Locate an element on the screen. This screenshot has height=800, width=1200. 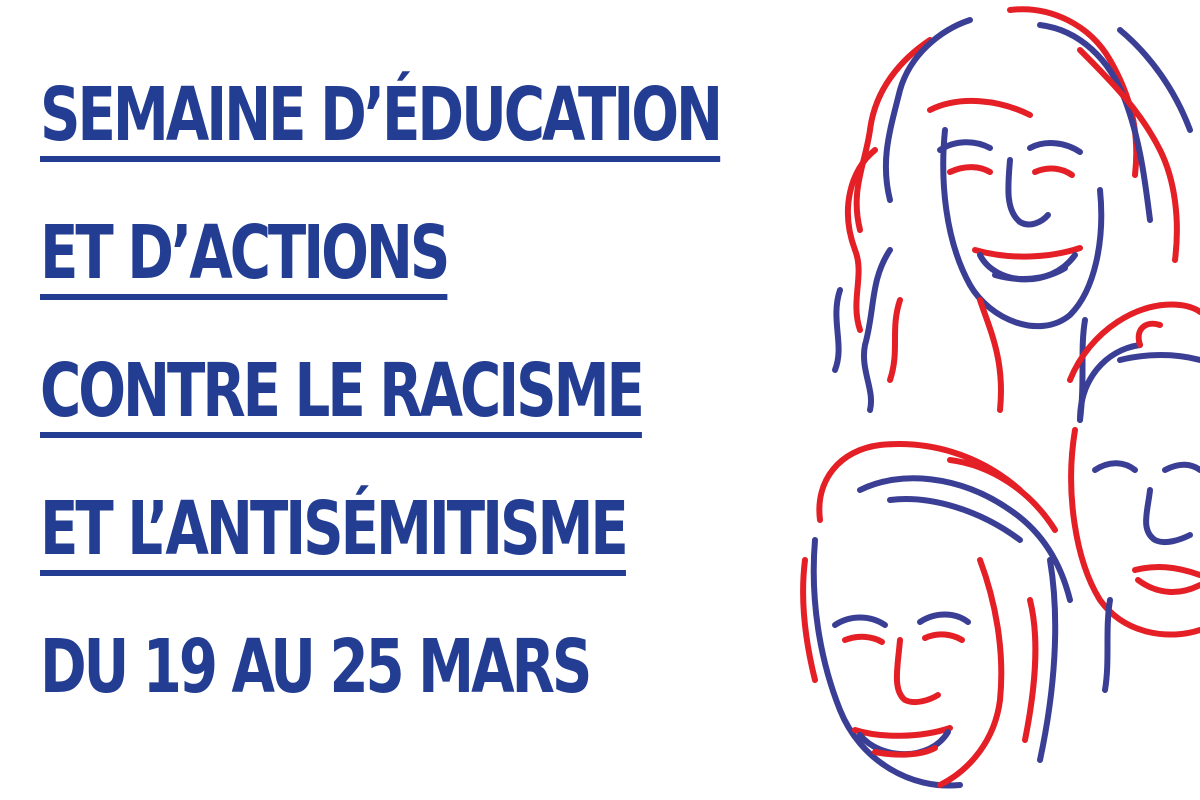
title-line-2: ET D’ACTIONS is located at coordinates (245, 258).